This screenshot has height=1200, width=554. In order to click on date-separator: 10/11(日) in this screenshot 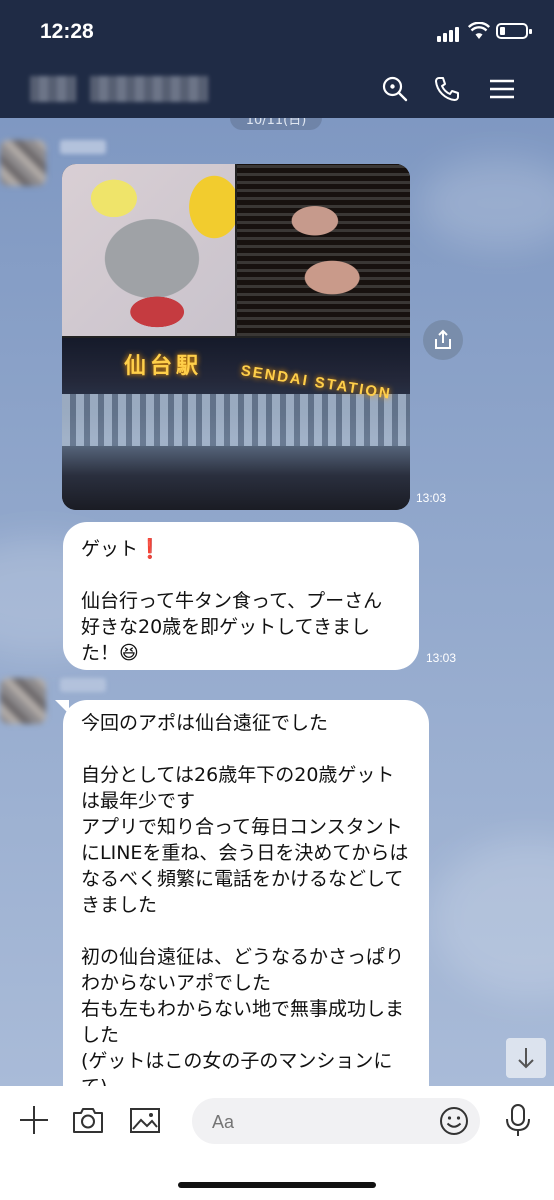, I will do `click(276, 124)`.